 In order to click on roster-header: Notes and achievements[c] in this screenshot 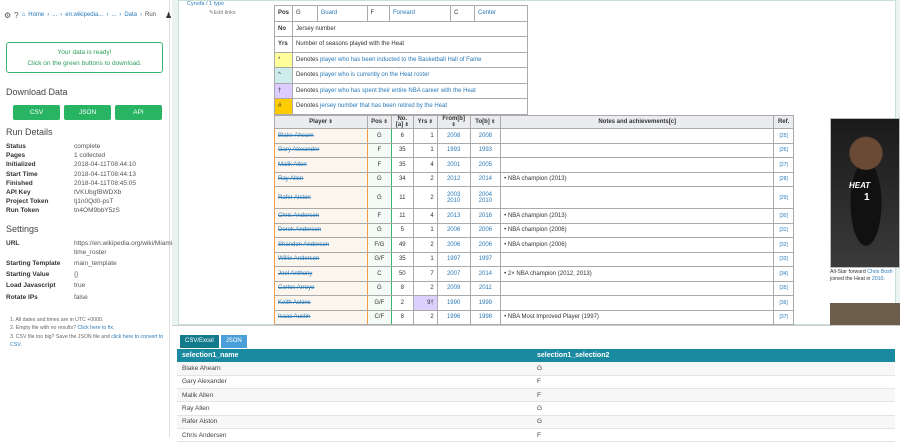, I will do `click(637, 122)`.